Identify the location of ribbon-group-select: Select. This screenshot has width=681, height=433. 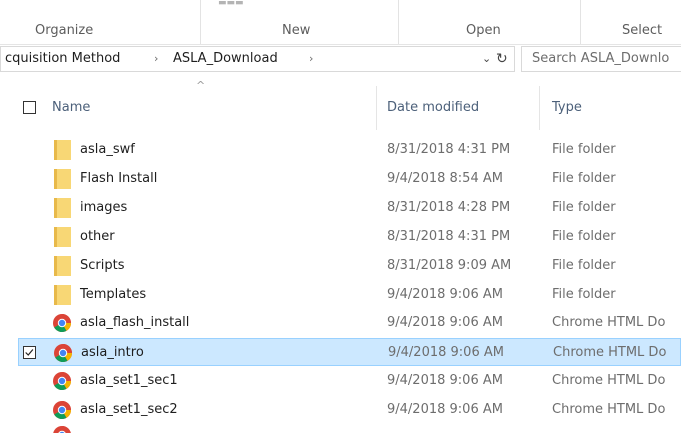
(630, 22).